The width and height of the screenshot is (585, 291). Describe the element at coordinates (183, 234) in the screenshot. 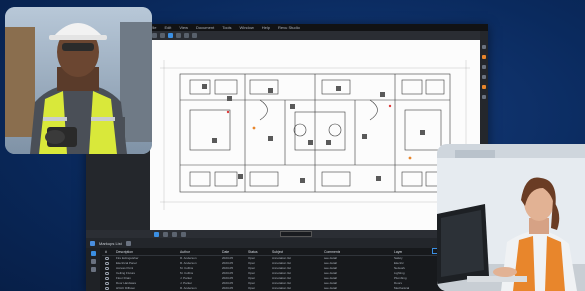

I see `page-next-icon` at that location.